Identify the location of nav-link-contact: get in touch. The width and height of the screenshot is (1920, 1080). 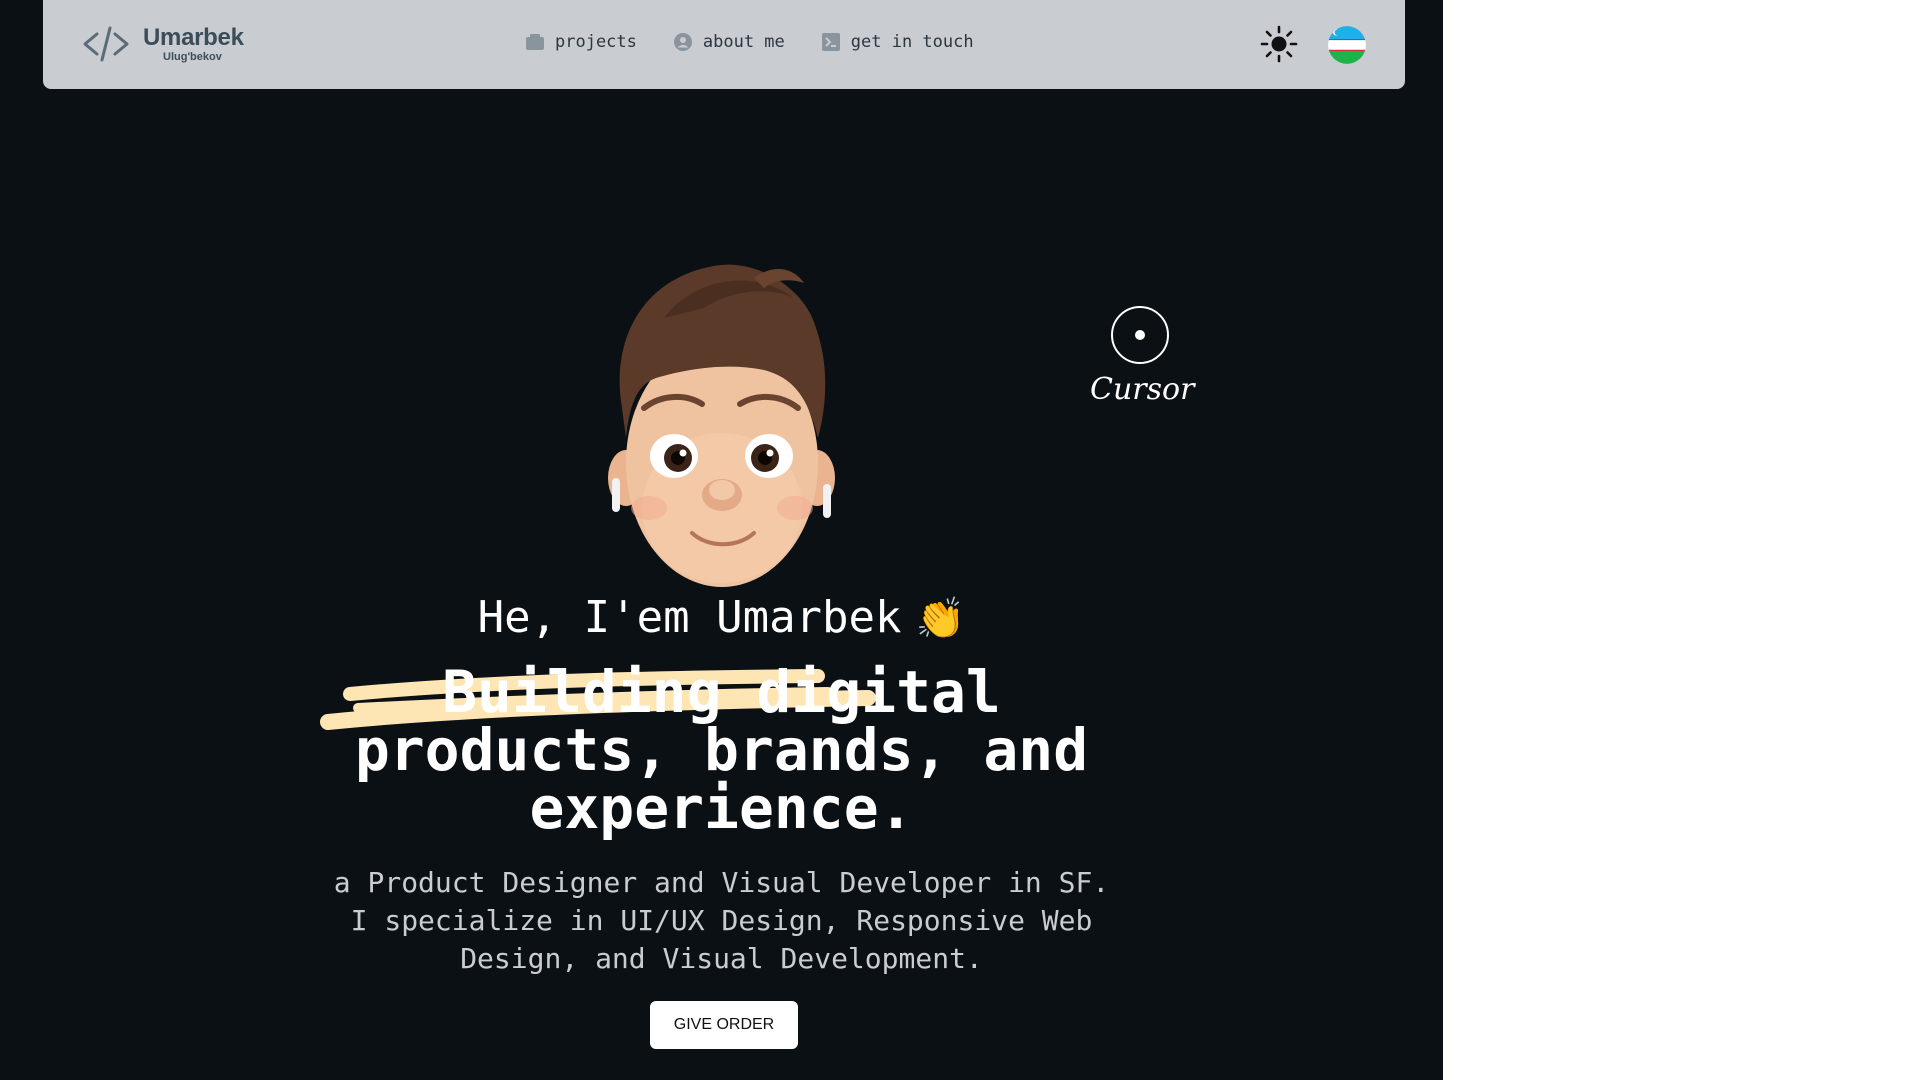
(897, 42).